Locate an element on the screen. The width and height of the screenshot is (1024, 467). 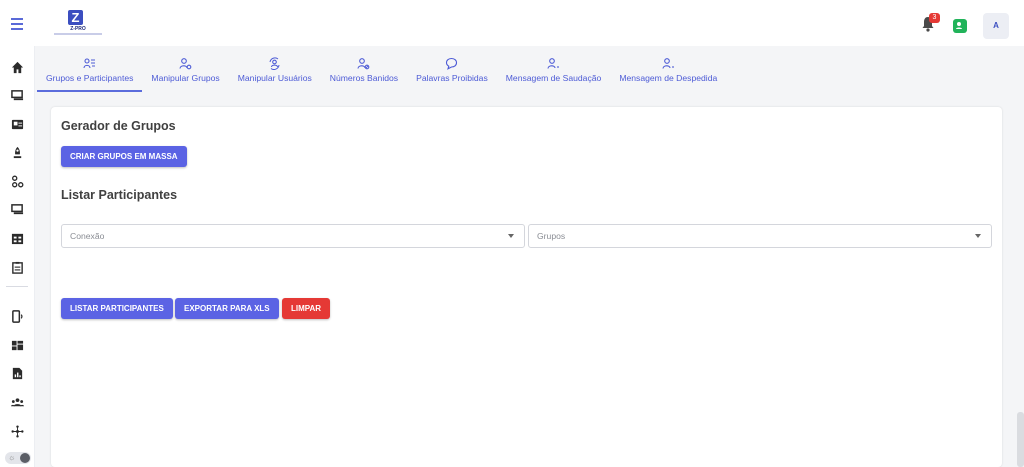
logo-mark: Z is located at coordinates (75, 17).